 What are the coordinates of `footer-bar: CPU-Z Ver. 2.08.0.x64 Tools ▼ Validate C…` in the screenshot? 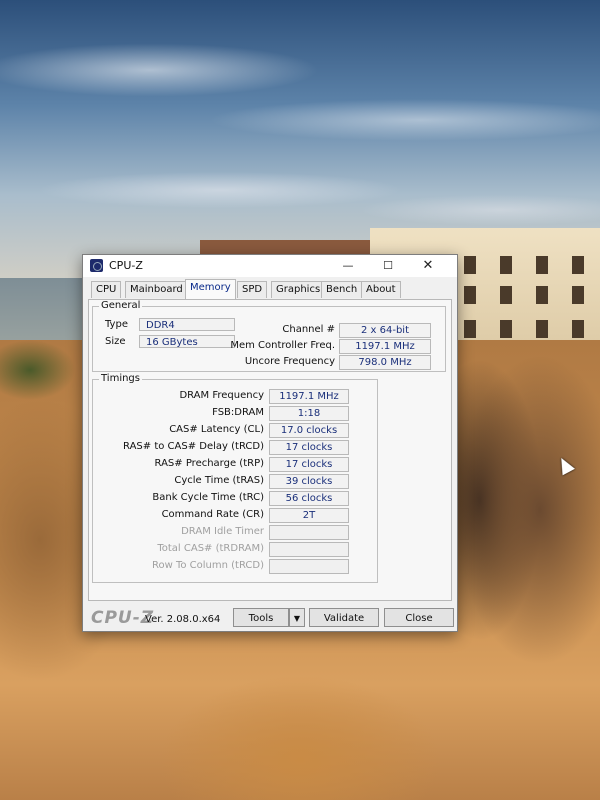 It's located at (270, 618).